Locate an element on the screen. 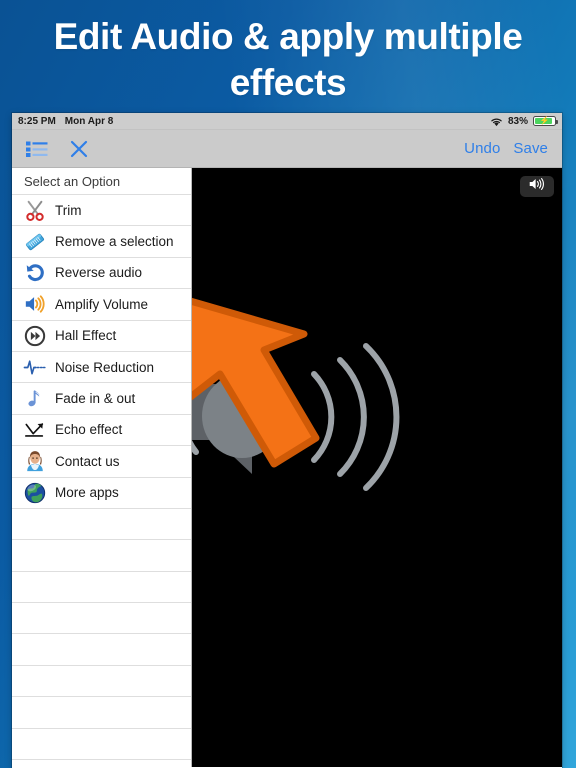  sidebar-item-label: Reverse audio is located at coordinates (99, 273).